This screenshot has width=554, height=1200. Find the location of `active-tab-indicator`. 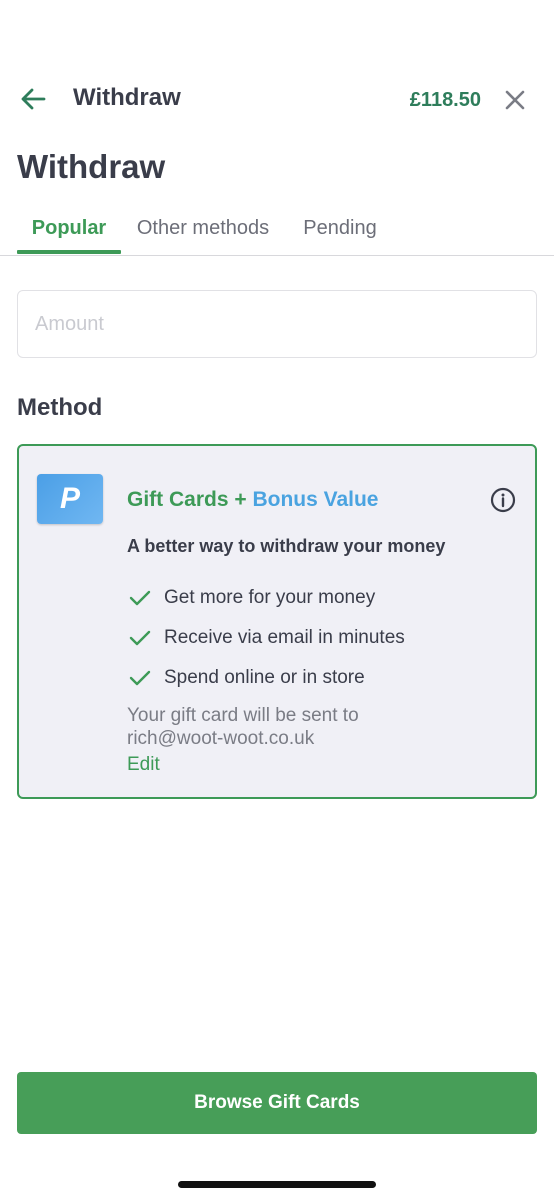

active-tab-indicator is located at coordinates (69, 252).